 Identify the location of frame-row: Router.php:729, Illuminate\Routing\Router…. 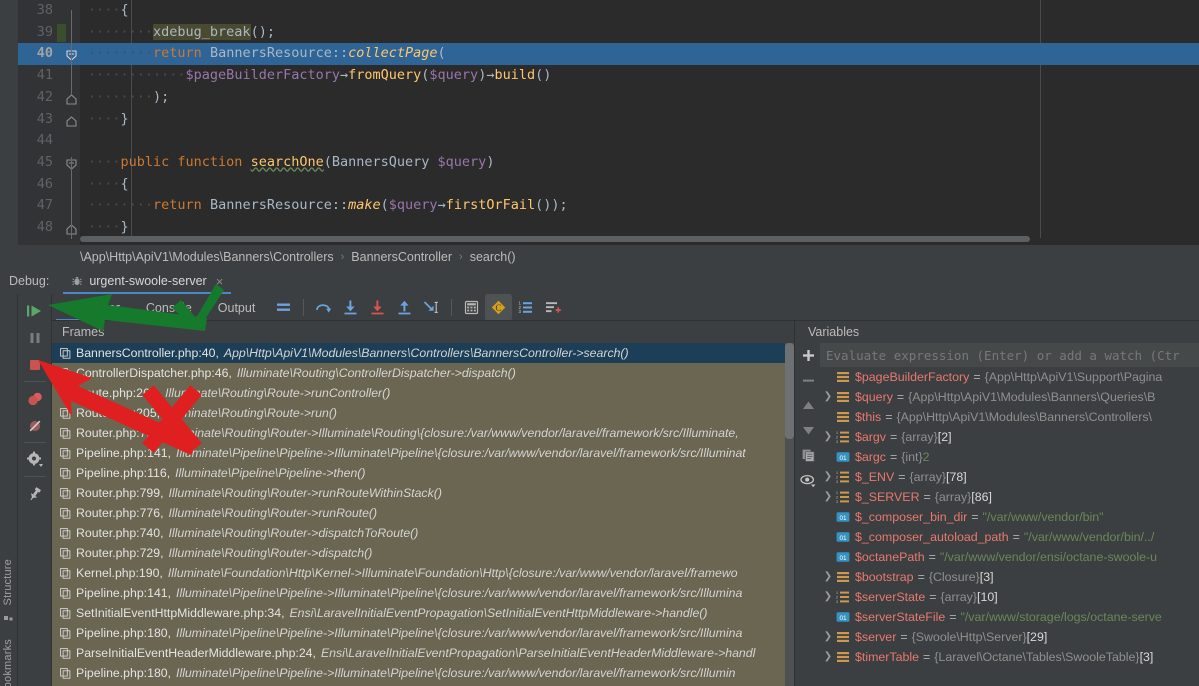
(423, 553).